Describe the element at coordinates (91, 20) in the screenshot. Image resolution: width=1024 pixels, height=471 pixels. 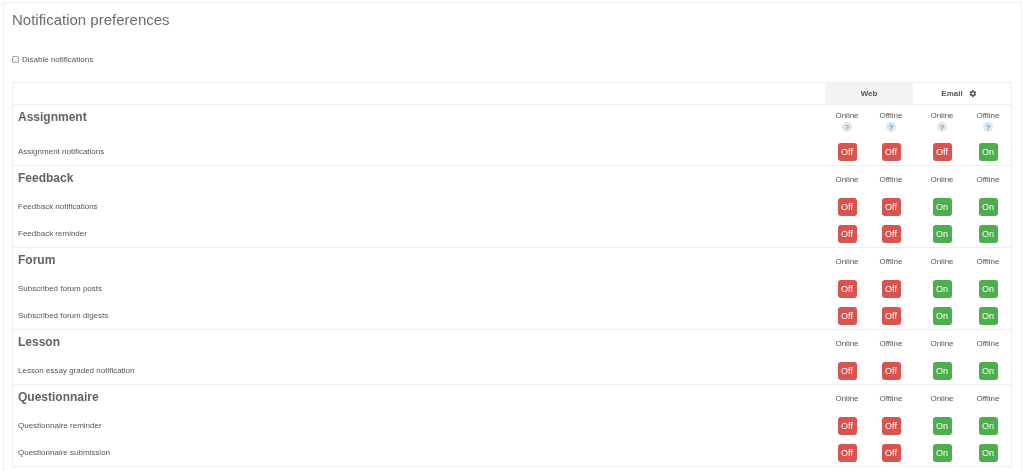
I see `page-title: Notification preferences` at that location.